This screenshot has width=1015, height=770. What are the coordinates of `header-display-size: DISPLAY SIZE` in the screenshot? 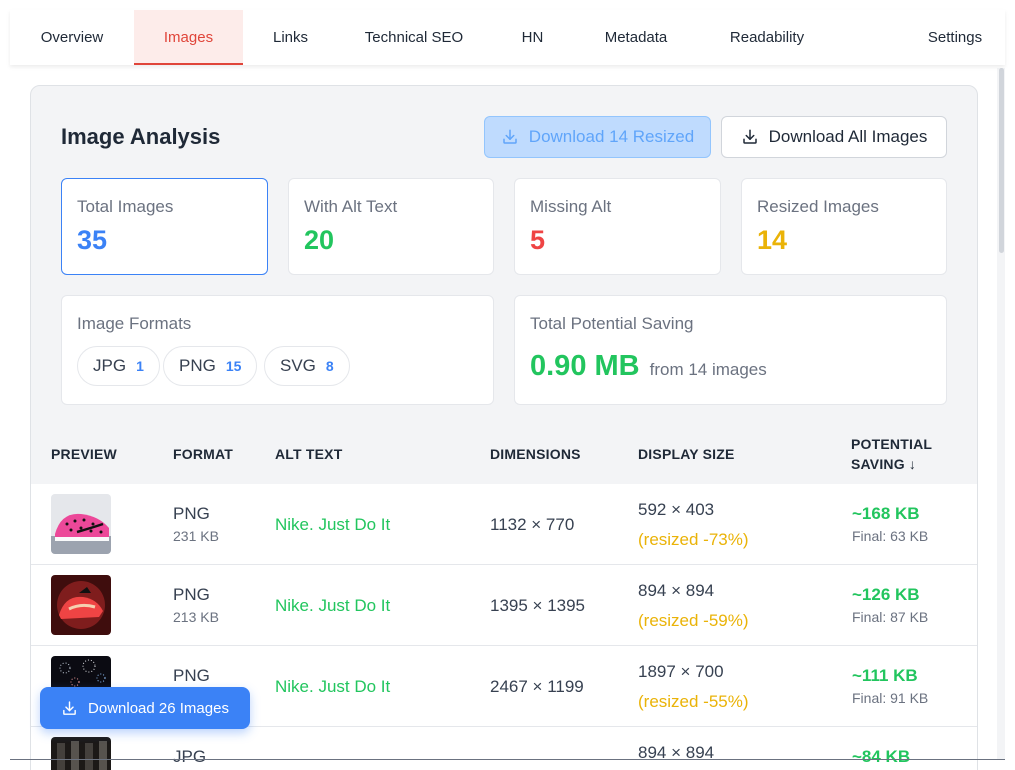 It's located at (686, 454).